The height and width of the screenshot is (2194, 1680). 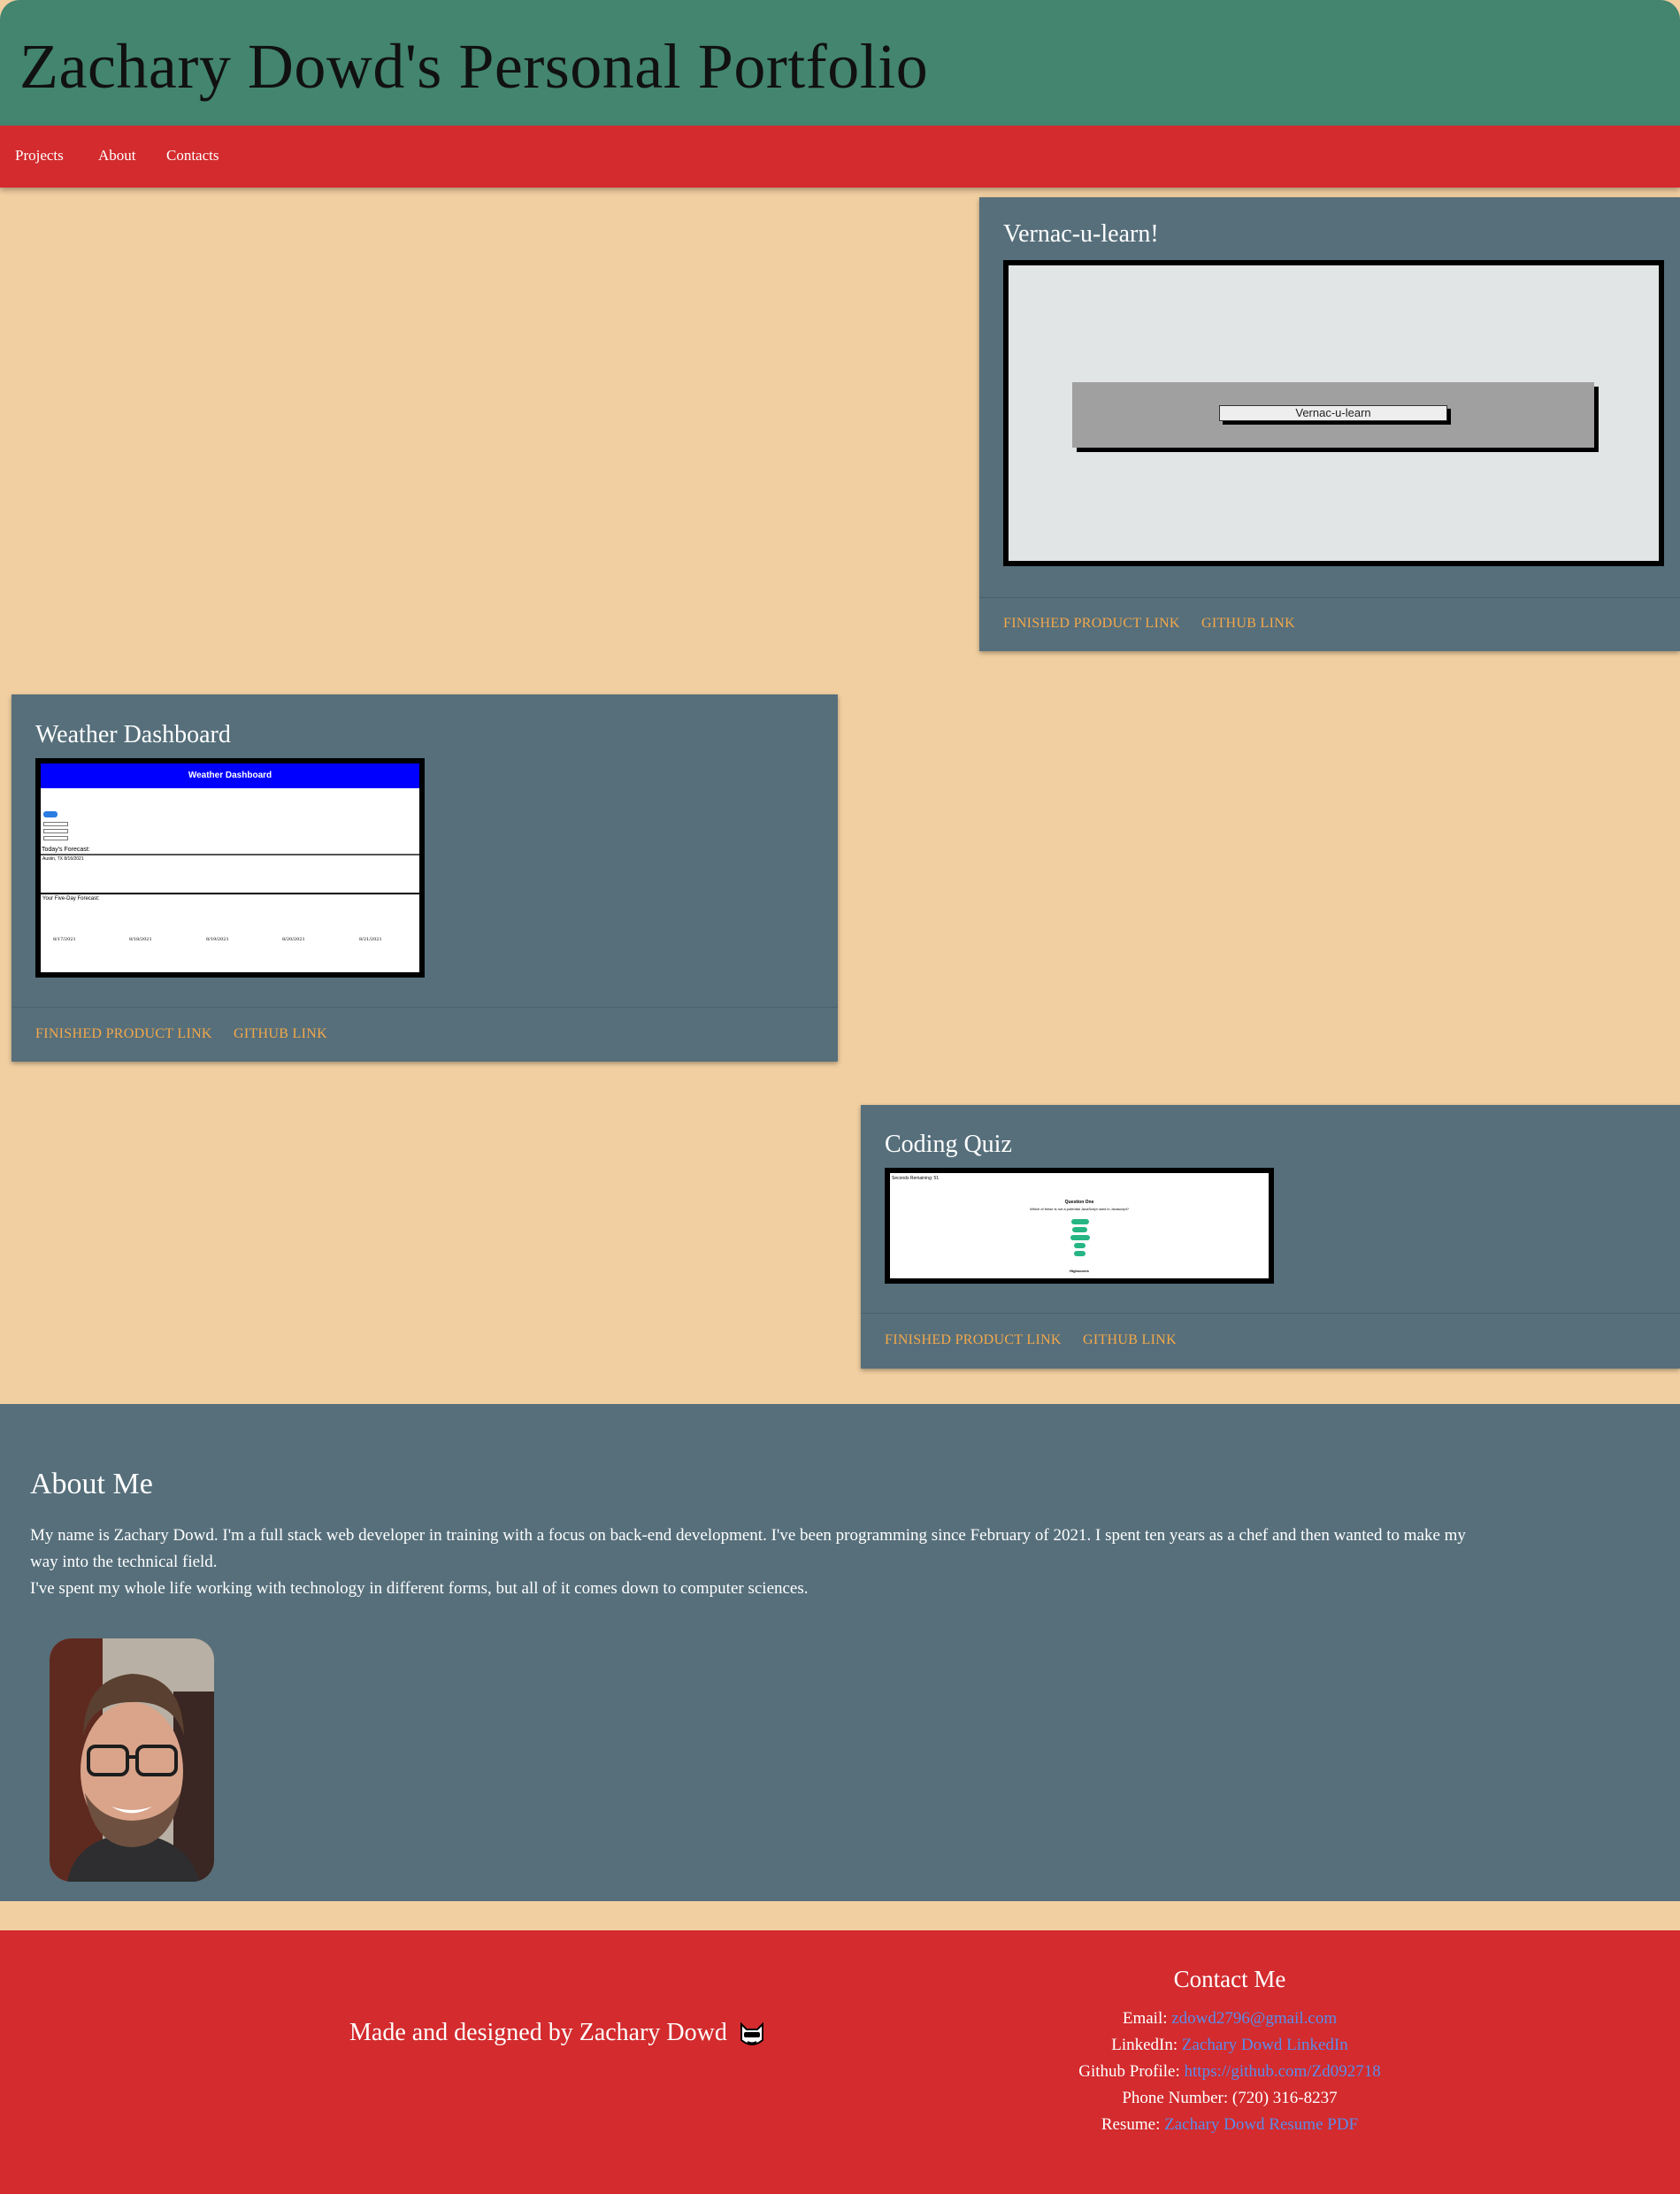 What do you see at coordinates (217, 939) in the screenshot?
I see `screenshot-day: 8/19/2021` at bounding box center [217, 939].